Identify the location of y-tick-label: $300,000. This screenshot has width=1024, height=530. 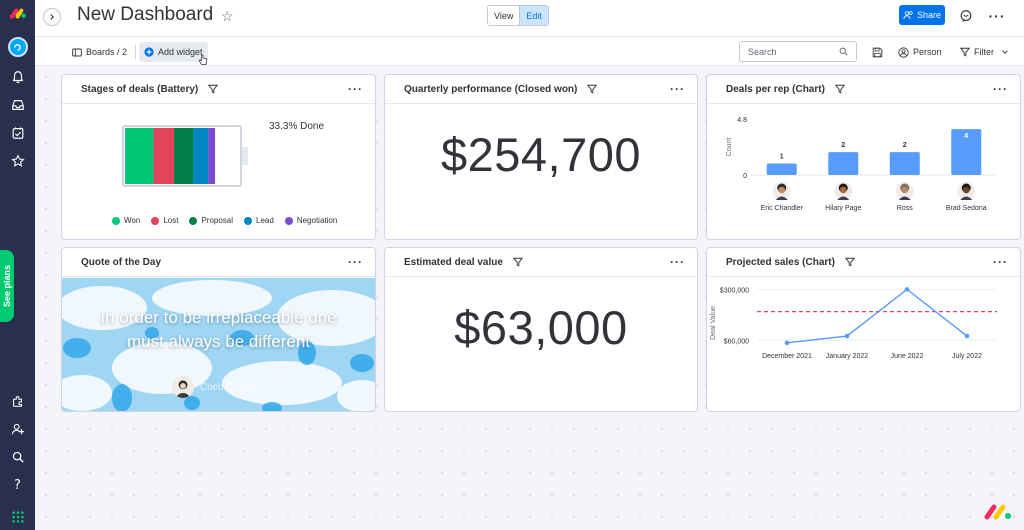
(734, 290).